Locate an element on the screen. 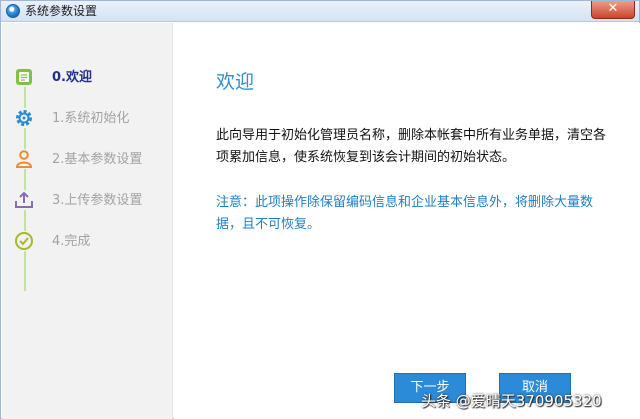 The image size is (640, 419). step-label: 4.完成 is located at coordinates (71, 241).